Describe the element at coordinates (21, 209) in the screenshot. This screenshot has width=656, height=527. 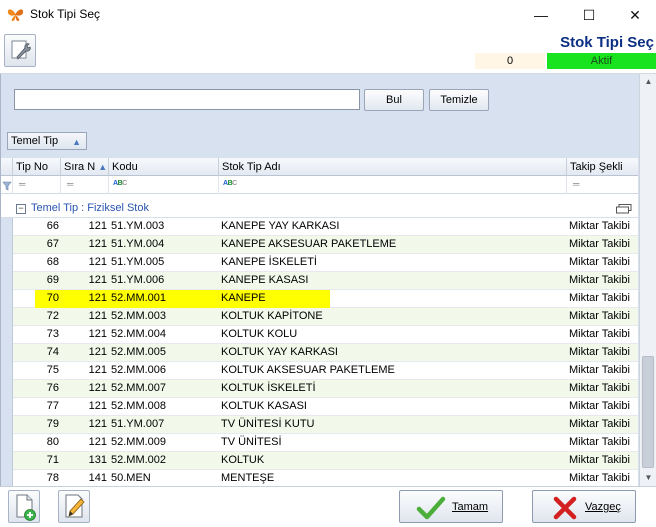
I see `collapse-icon: −` at that location.